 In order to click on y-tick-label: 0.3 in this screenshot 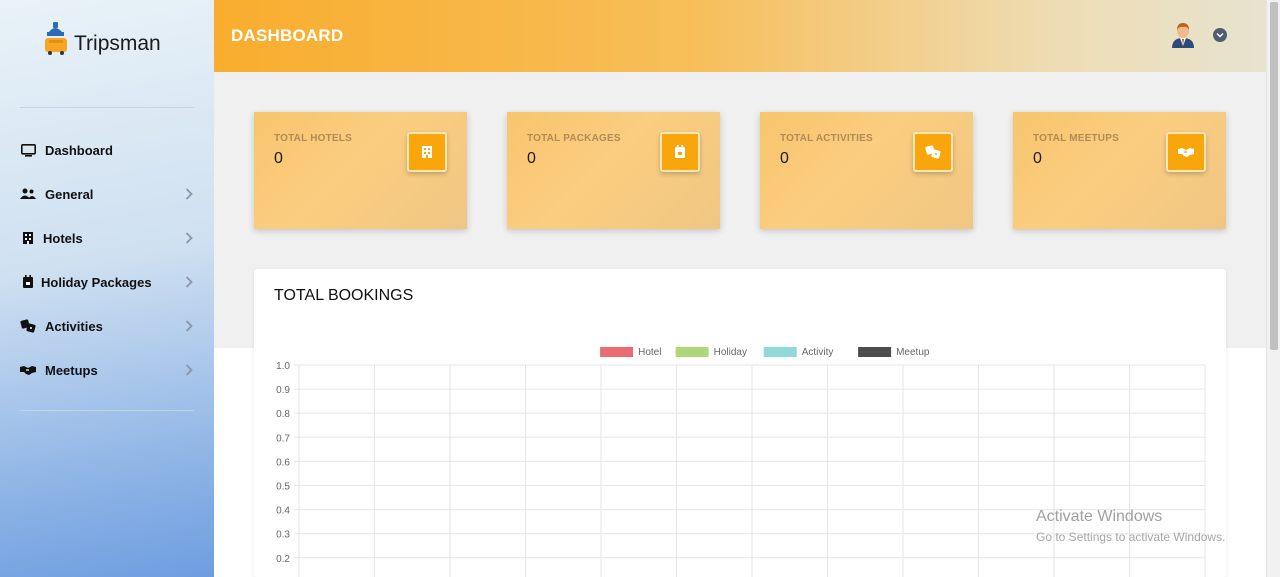, I will do `click(283, 535)`.